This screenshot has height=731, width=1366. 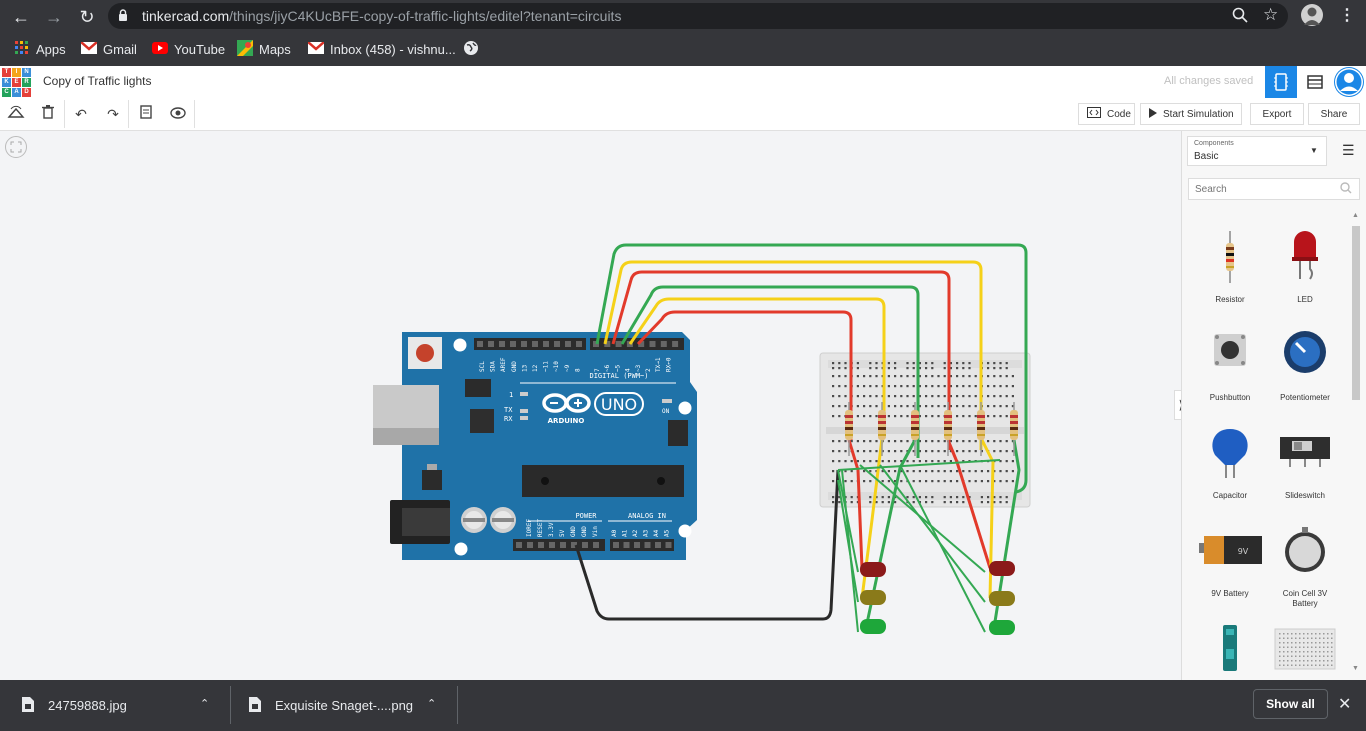 What do you see at coordinates (1305, 272) in the screenshot?
I see `component-led: LED` at bounding box center [1305, 272].